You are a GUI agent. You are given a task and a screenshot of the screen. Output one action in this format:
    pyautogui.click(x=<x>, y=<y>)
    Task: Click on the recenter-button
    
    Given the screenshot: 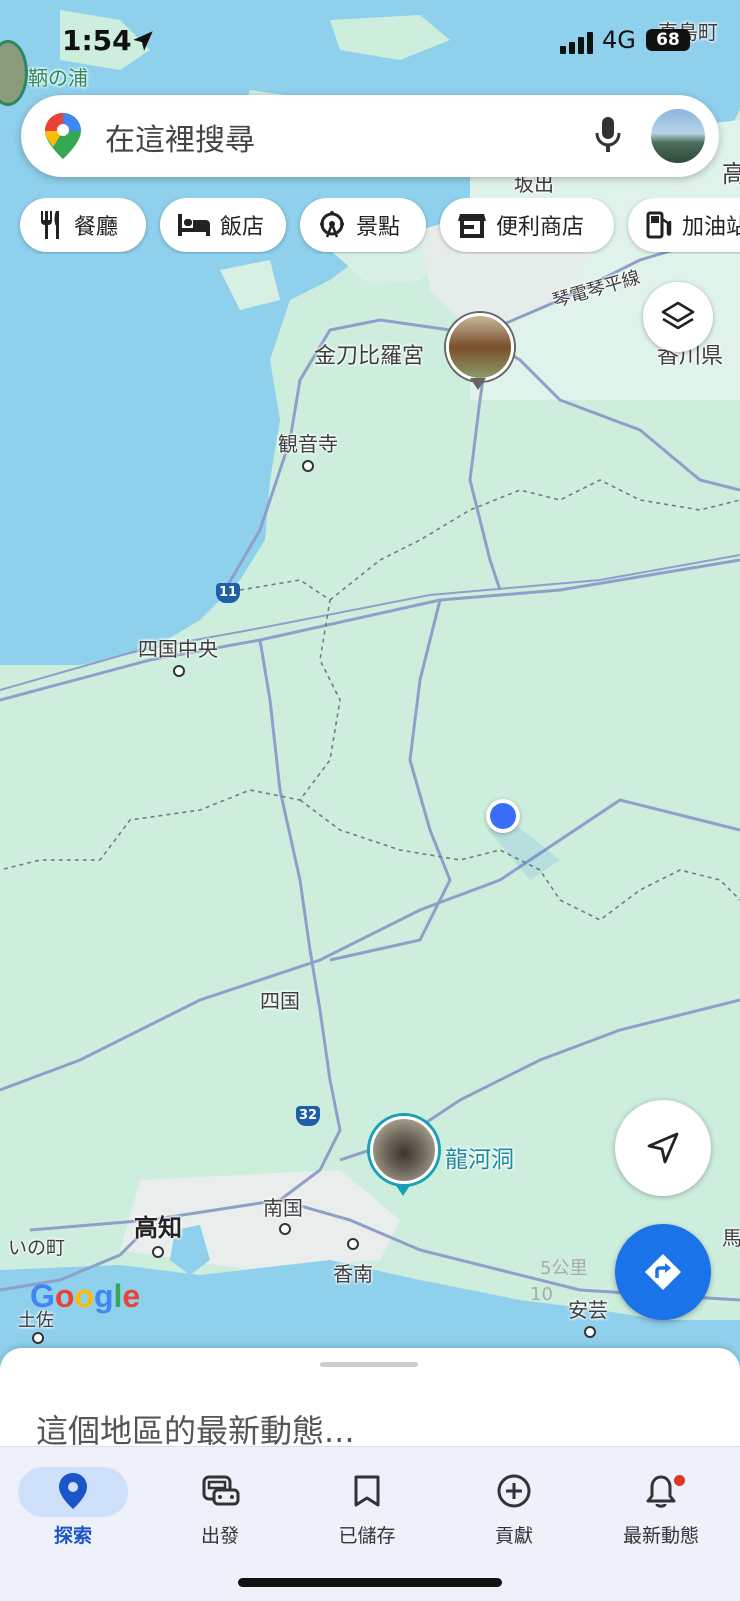 What is the action you would take?
    pyautogui.click(x=663, y=1148)
    